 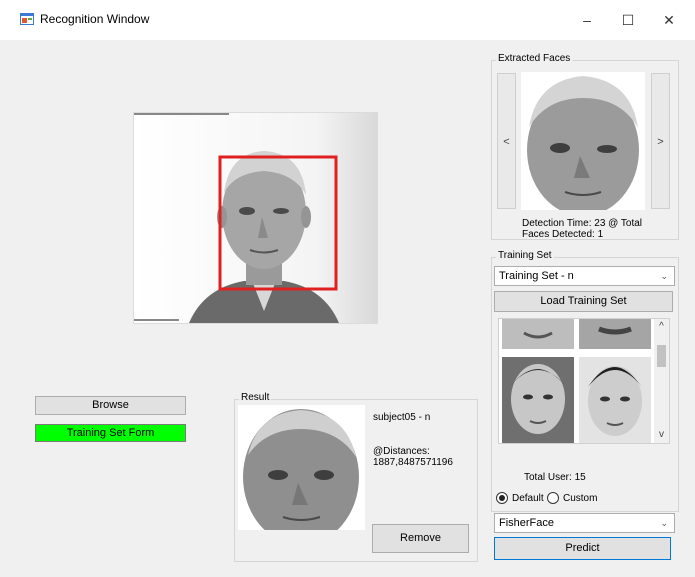 I want to click on training-set-form-button-label: Training Set Form, so click(x=110, y=433).